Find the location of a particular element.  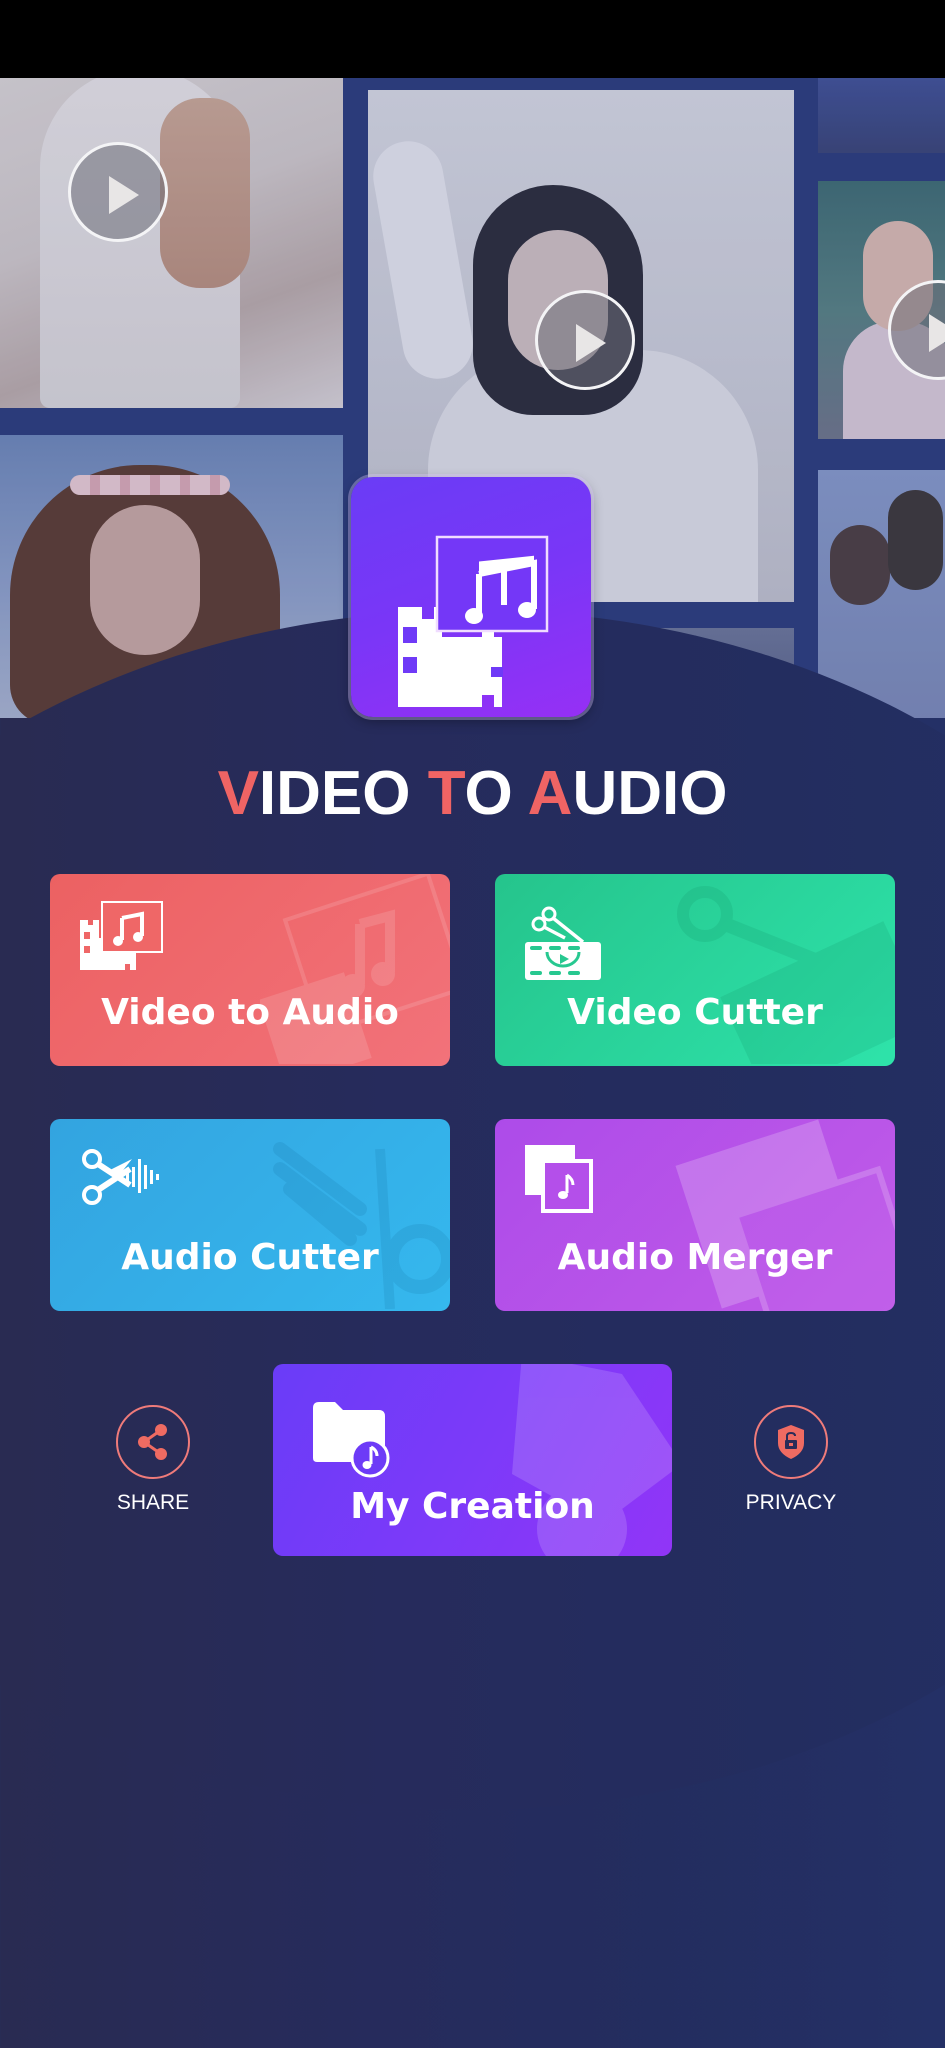

app-title: VIDEO TO AUDIO is located at coordinates (472, 793).